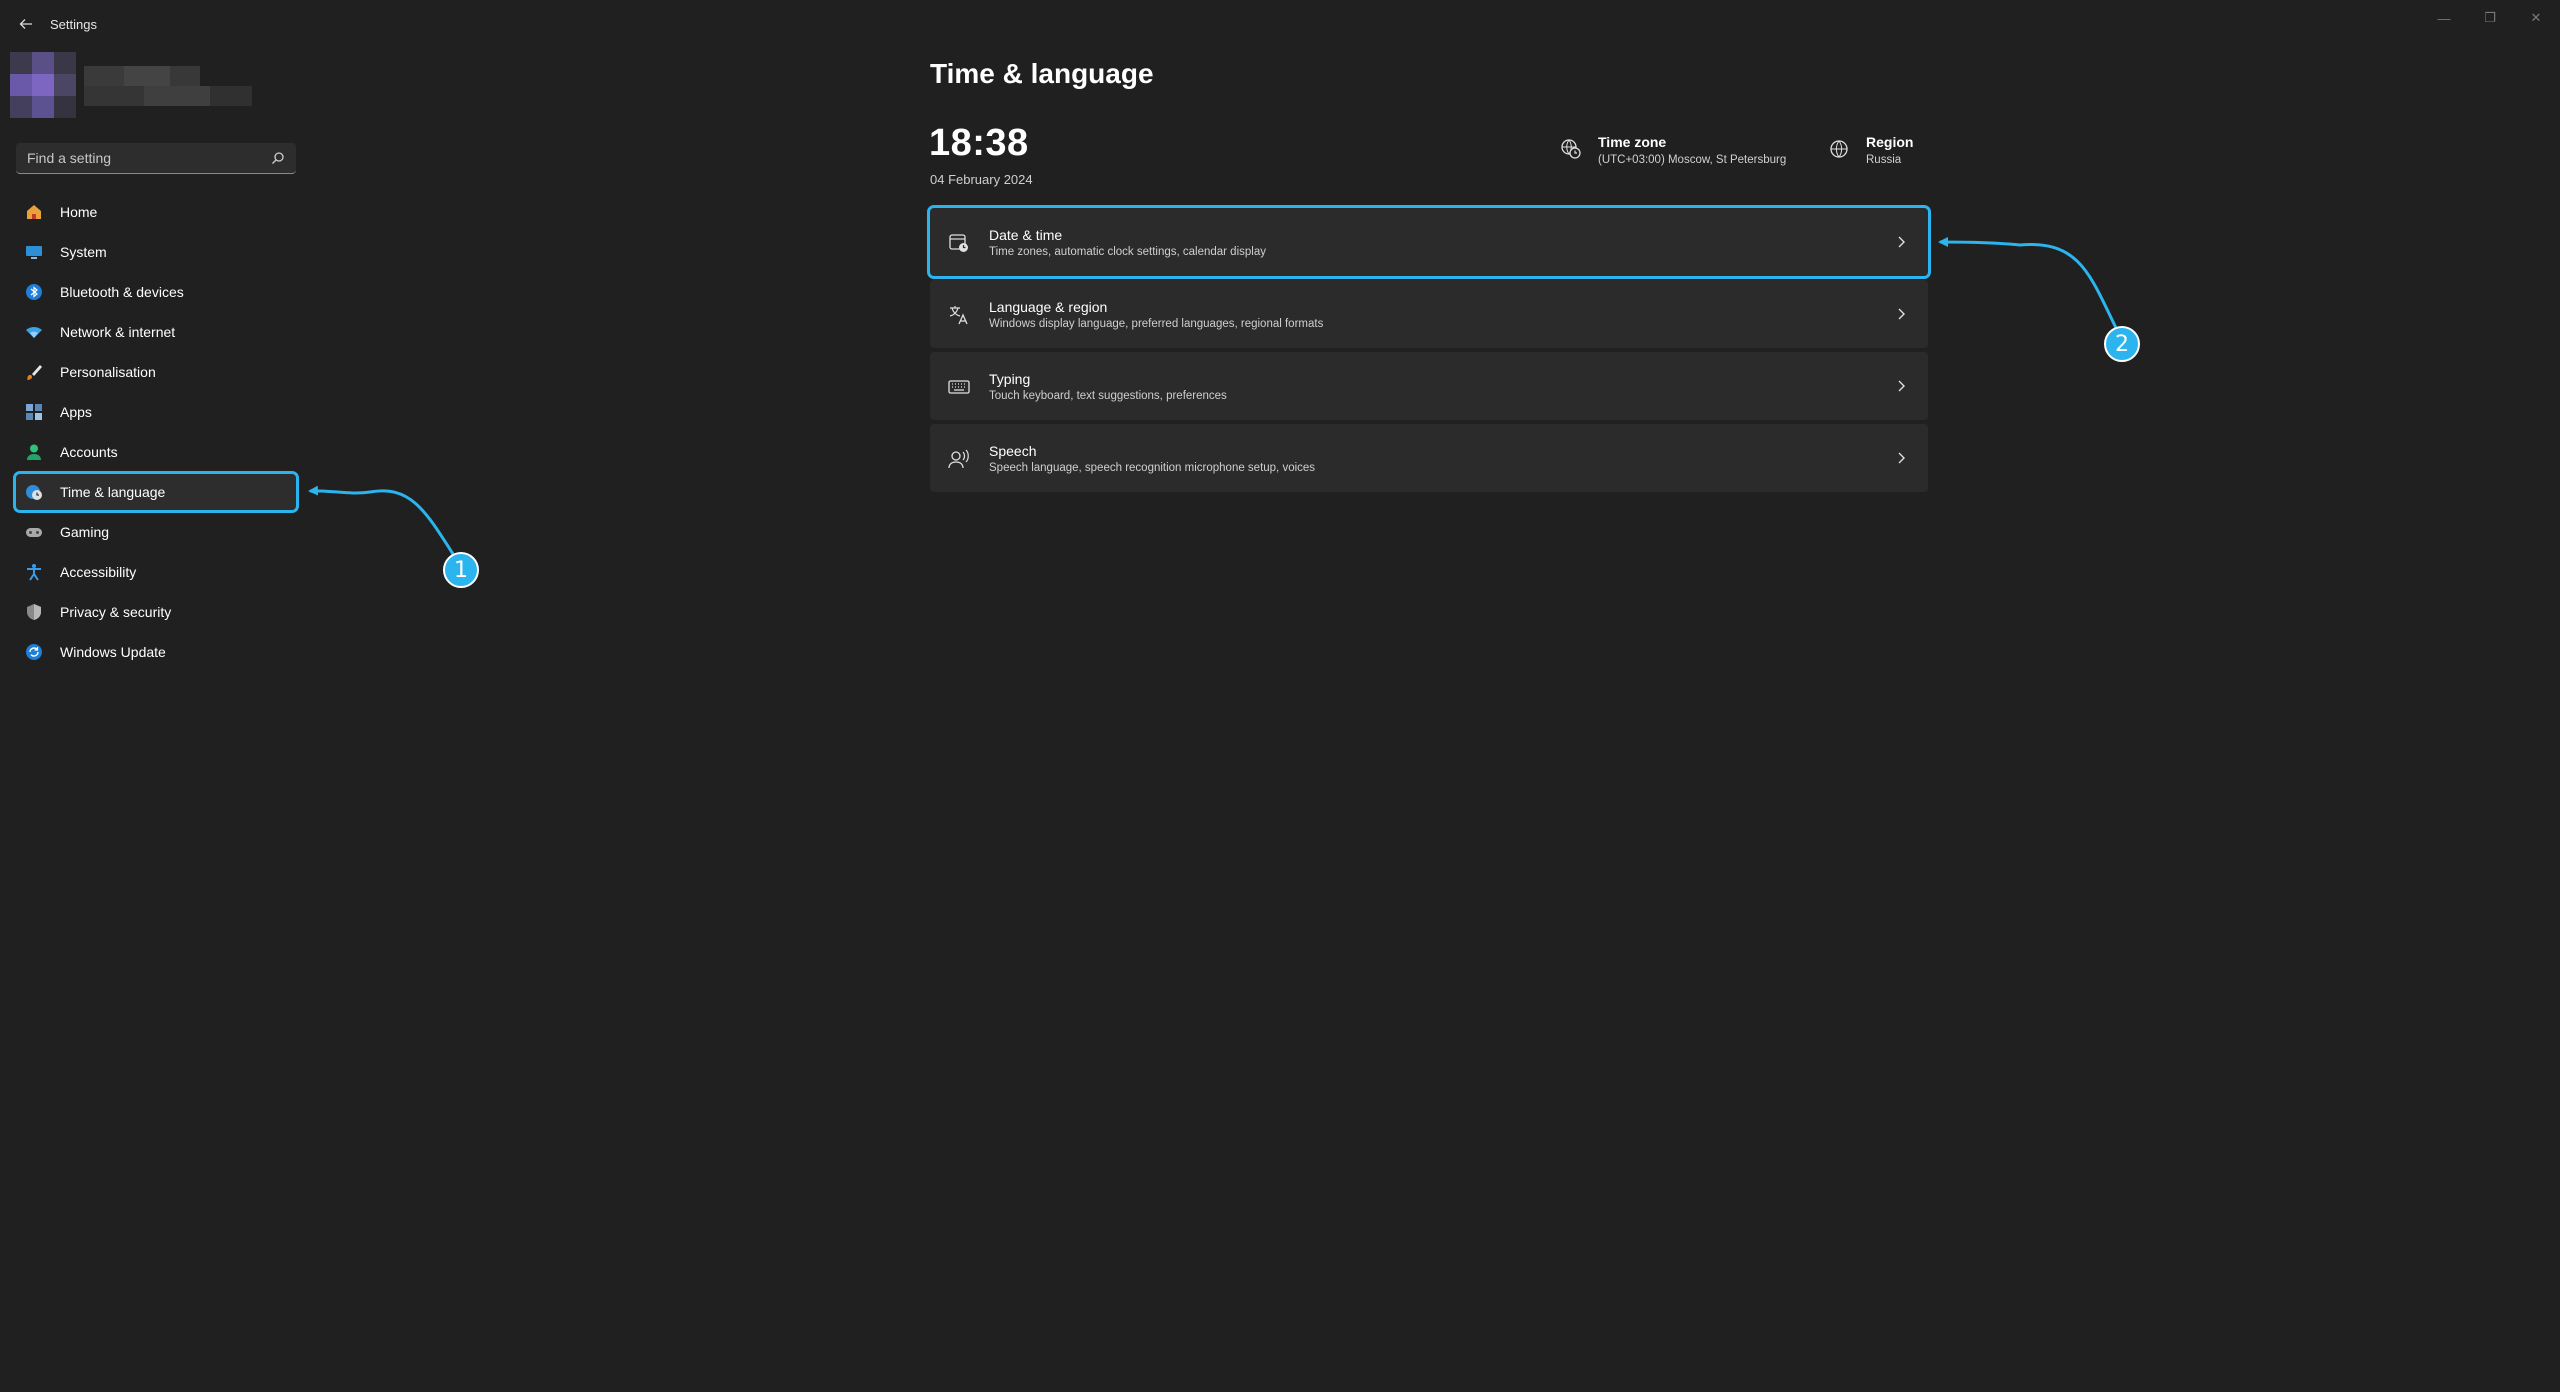 This screenshot has width=2560, height=1392. I want to click on keyboard-icon, so click(959, 387).